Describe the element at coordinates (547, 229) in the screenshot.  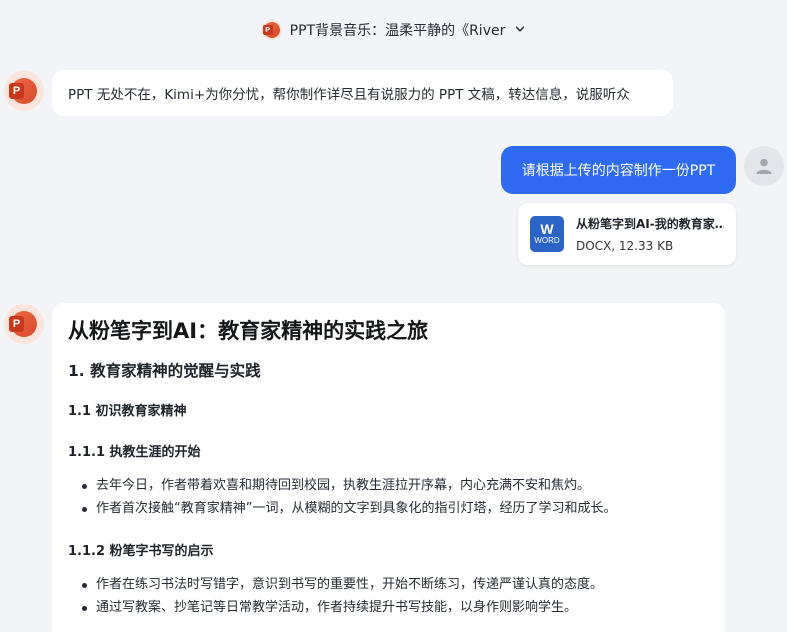
I see `word-icon-letter: W` at that location.